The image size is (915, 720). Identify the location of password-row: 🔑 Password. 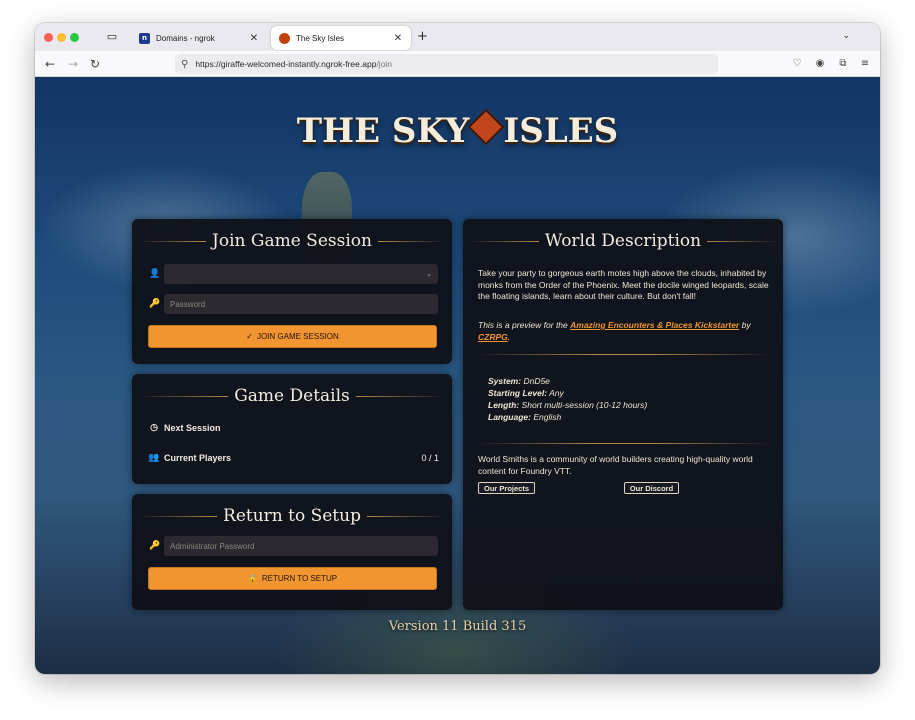
(293, 304).